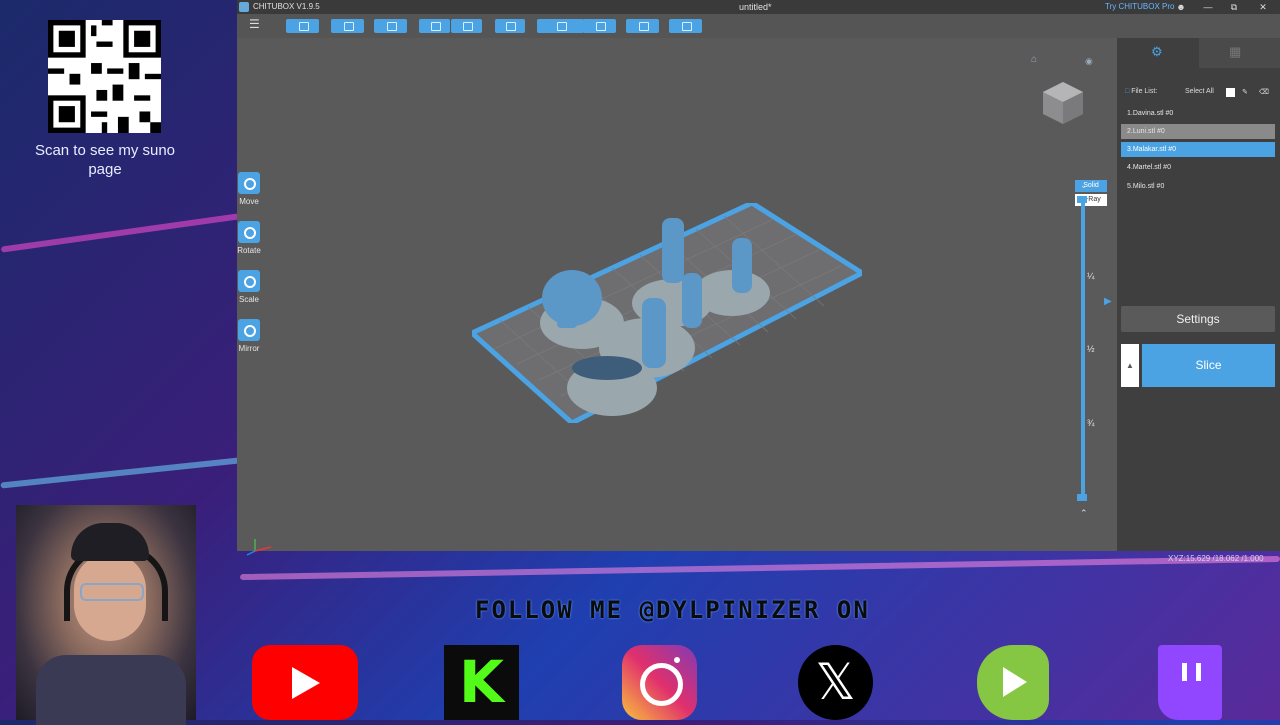 The image size is (1280, 725). Describe the element at coordinates (1082, 199) in the screenshot. I see `layer-slider-top-handle` at that location.